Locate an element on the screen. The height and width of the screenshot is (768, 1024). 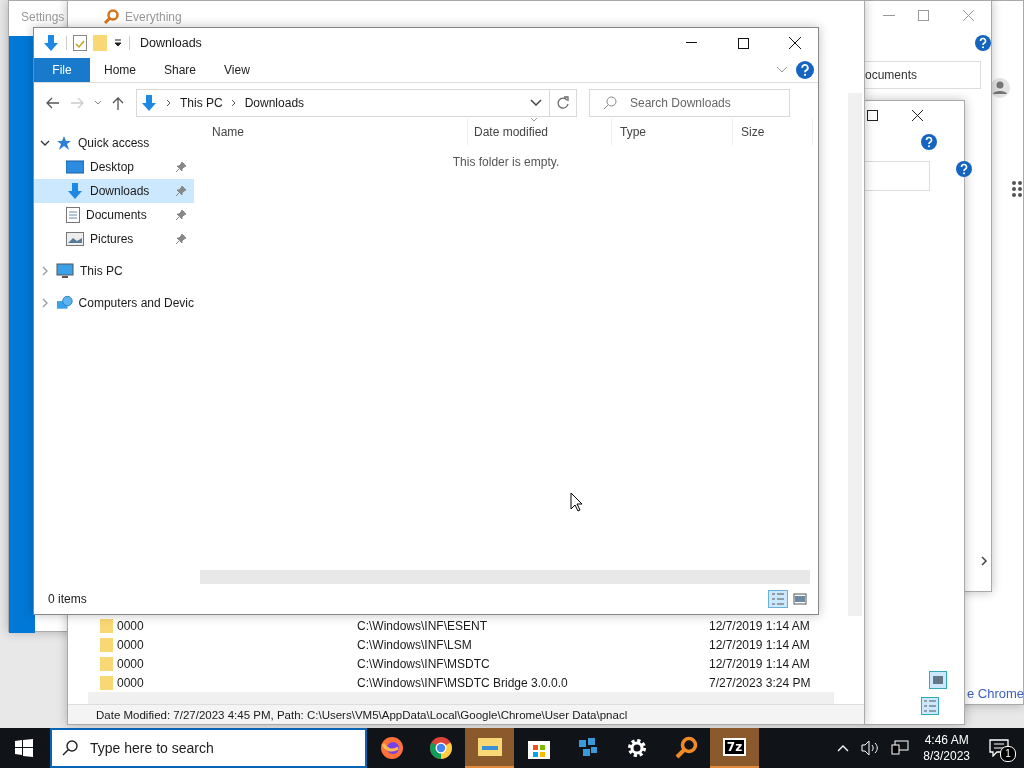
refresh-button is located at coordinates (563, 103).